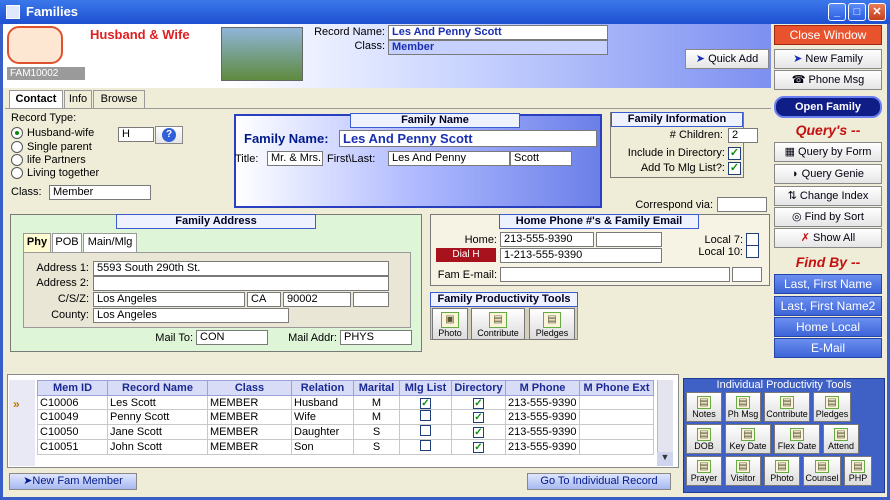 The width and height of the screenshot is (890, 500). I want to click on correspond-input, so click(742, 204).